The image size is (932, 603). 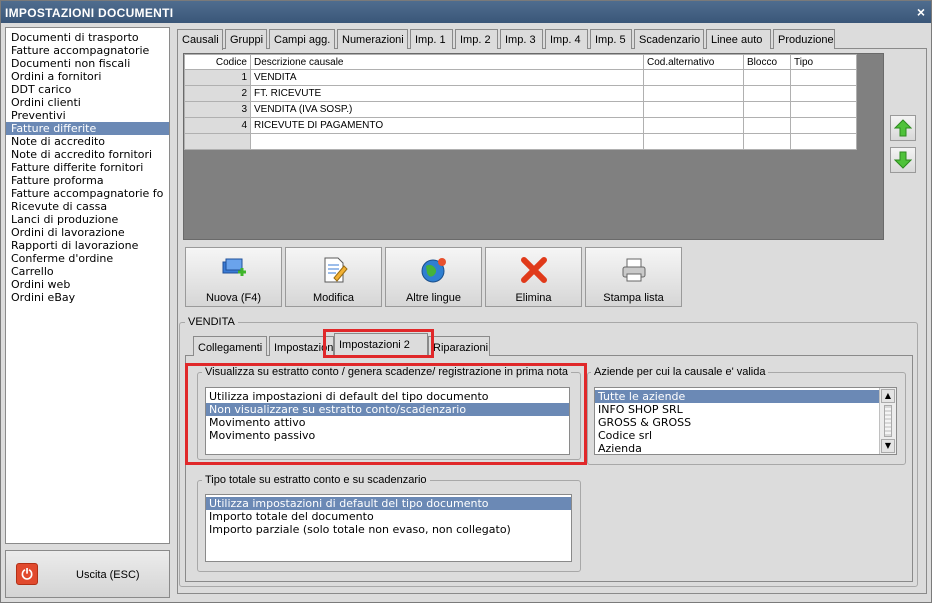 I want to click on sidebar-item: Preventivi, so click(x=87, y=115).